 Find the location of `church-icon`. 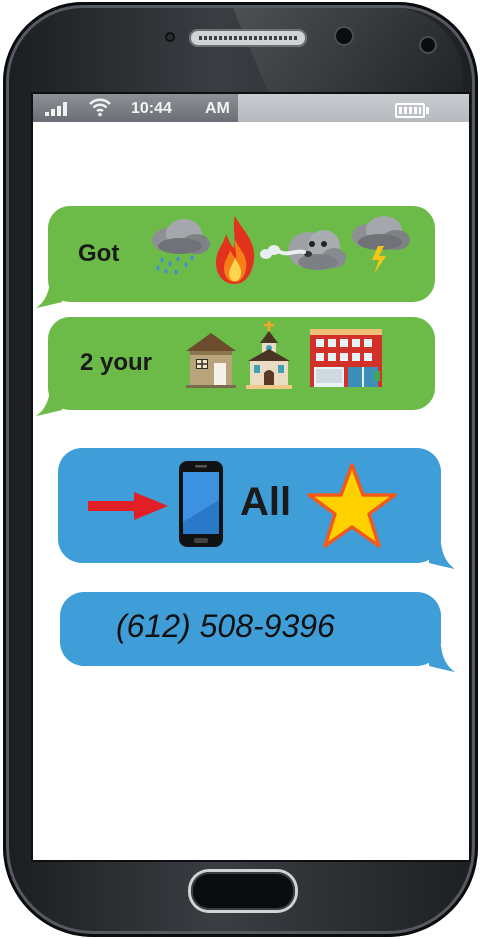

church-icon is located at coordinates (269, 355).